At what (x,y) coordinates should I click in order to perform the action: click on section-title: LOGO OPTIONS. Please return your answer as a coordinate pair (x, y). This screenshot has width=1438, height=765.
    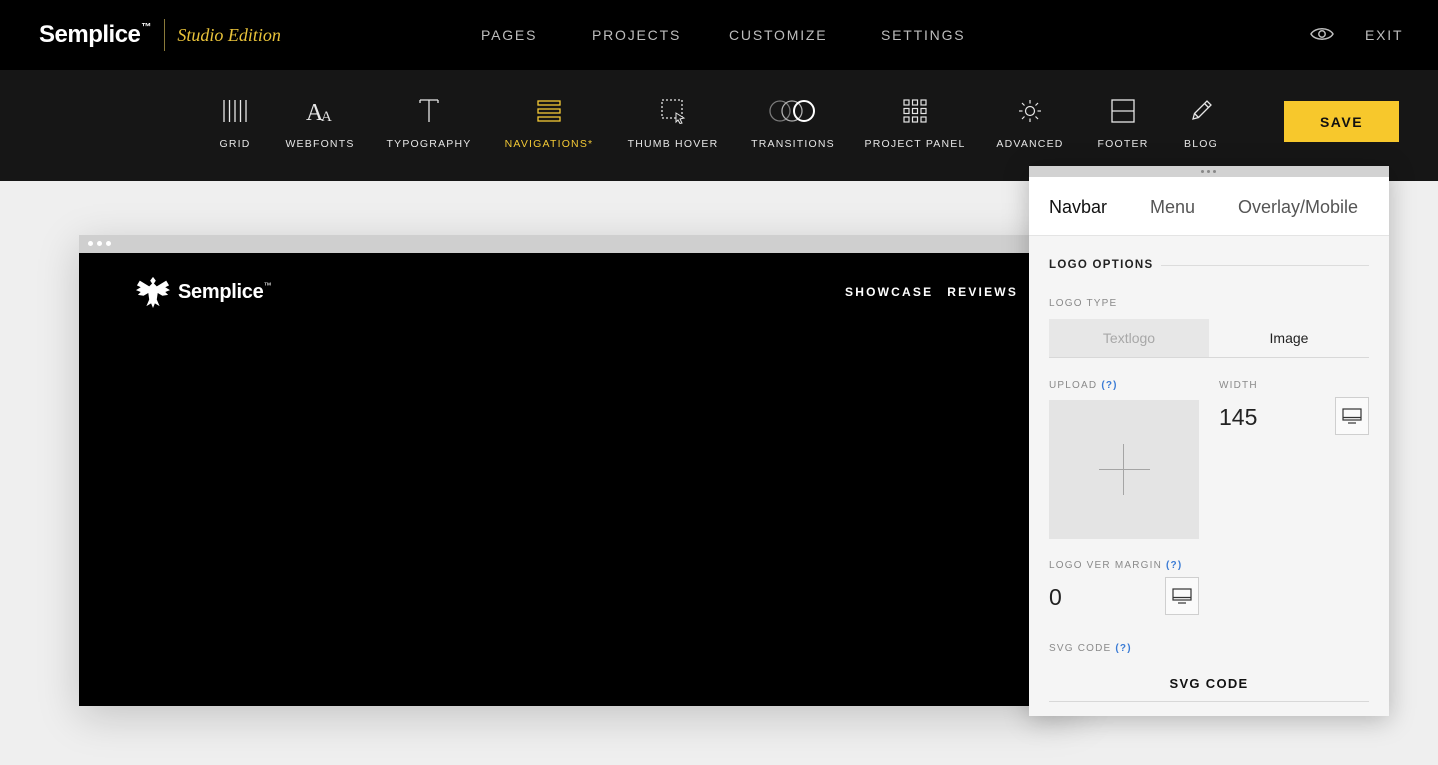
    Looking at the image, I should click on (1101, 265).